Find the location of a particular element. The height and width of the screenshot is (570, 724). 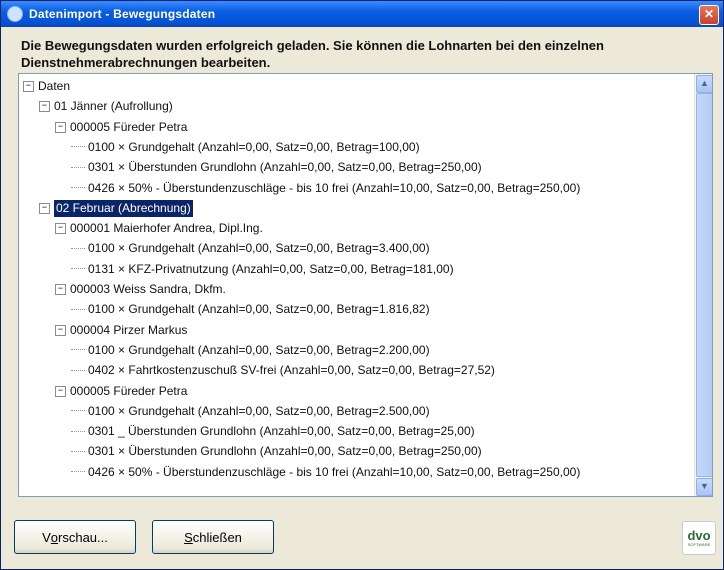

close-button: Schließen is located at coordinates (213, 537).